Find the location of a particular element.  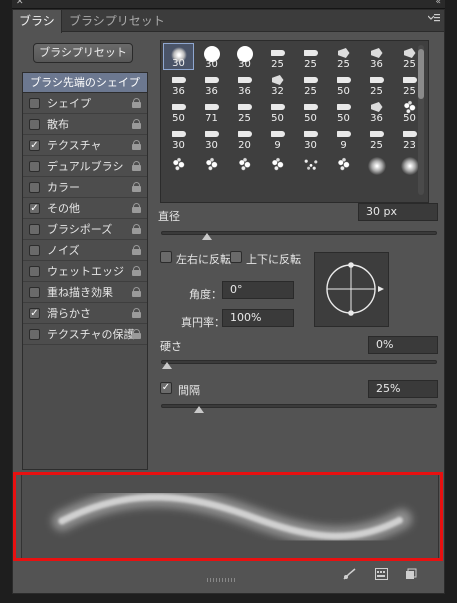

brush-tip-tile: 71 is located at coordinates (211, 110).